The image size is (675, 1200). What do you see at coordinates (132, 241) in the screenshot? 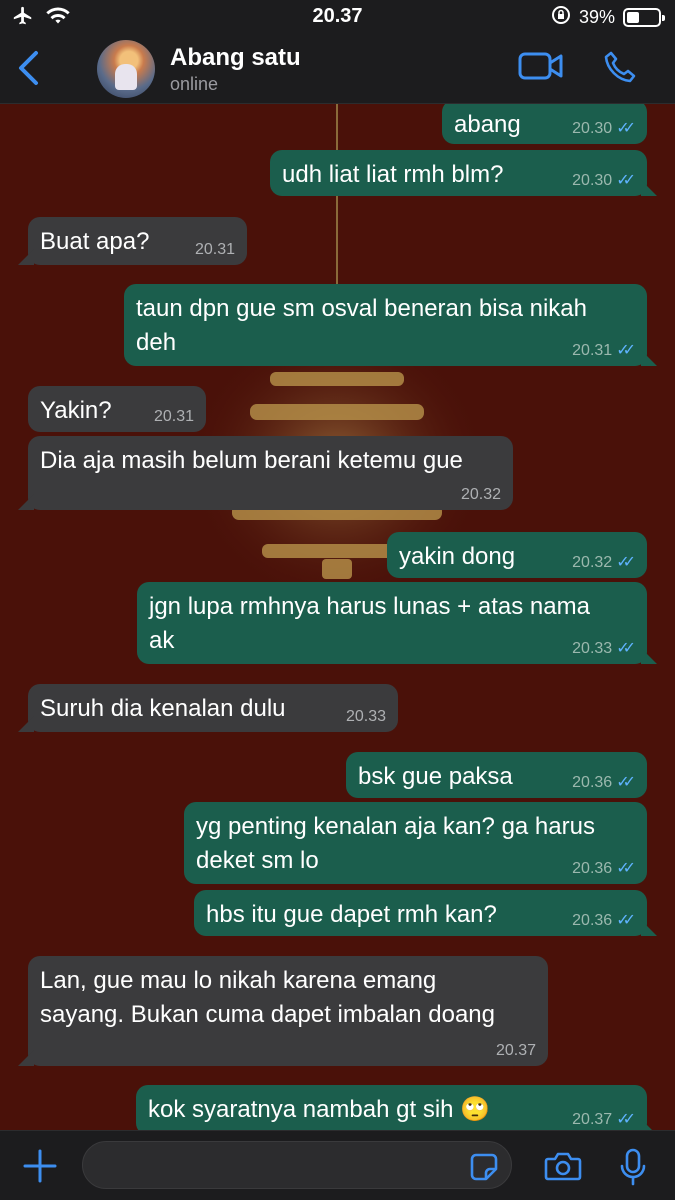
I see `message-bubble-in: Buat apa? 20.31` at bounding box center [132, 241].